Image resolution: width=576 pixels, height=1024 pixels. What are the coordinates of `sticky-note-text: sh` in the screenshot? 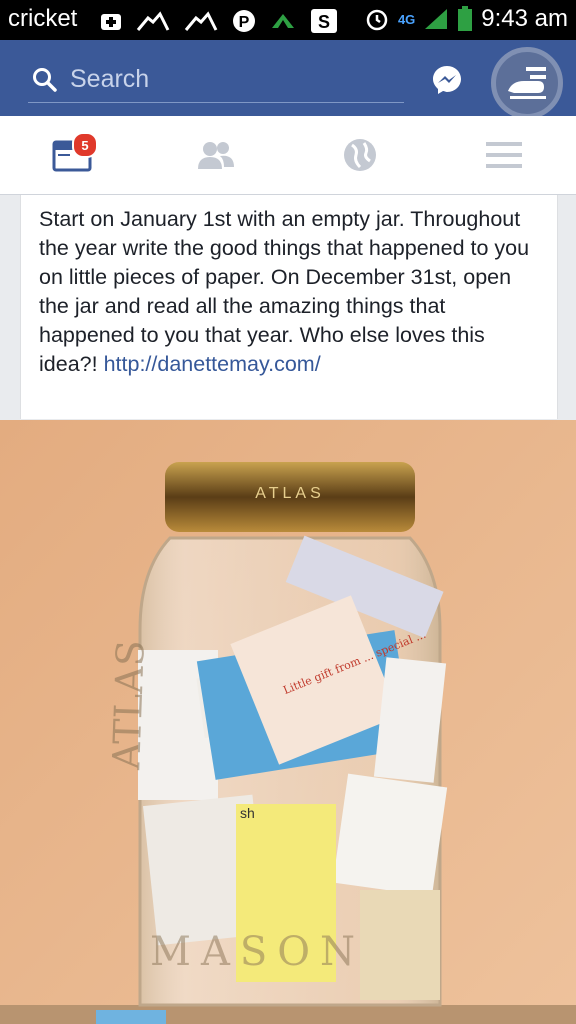 It's located at (247, 813).